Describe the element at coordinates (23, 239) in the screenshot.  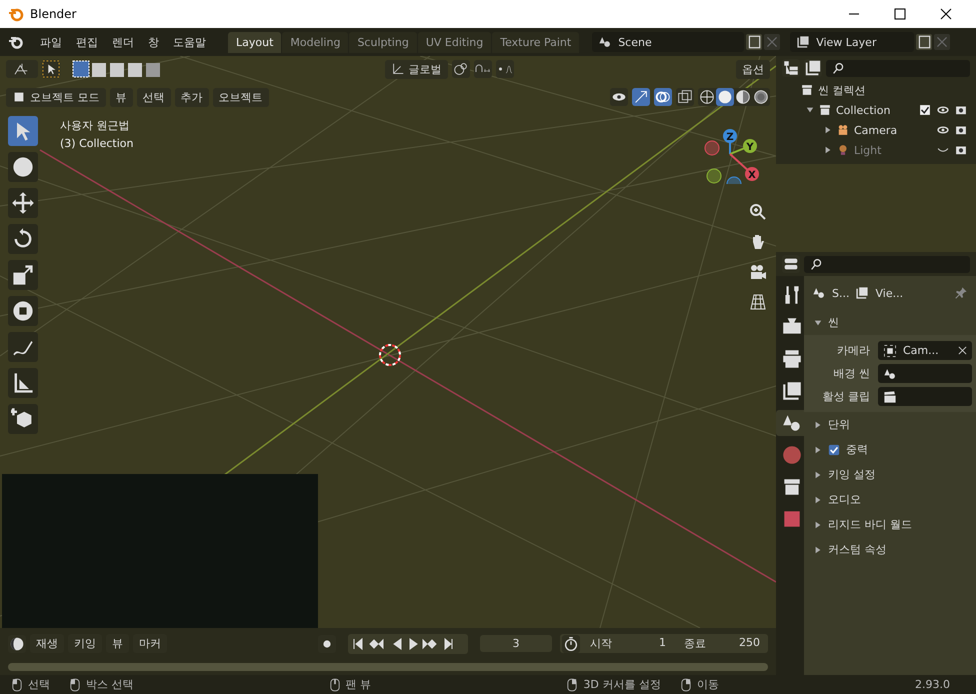
I see `rotate-tool-icon` at that location.